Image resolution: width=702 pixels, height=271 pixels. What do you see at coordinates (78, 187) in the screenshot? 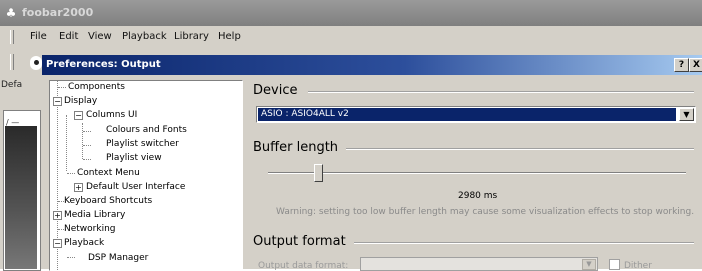
I see `expand-default-ui-icon: +` at bounding box center [78, 187].